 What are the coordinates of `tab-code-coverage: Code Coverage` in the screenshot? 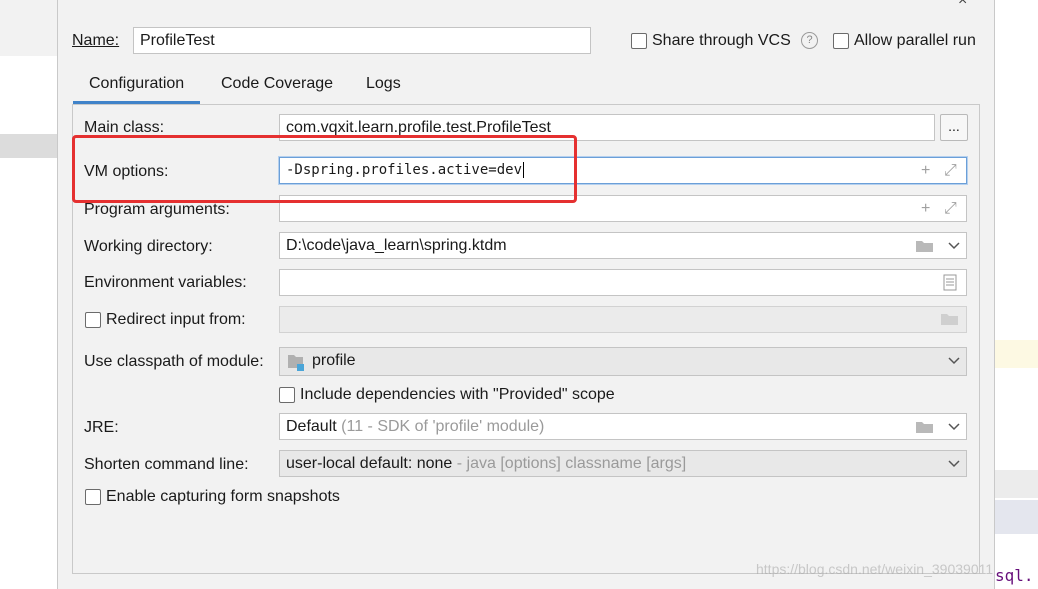 It's located at (277, 87).